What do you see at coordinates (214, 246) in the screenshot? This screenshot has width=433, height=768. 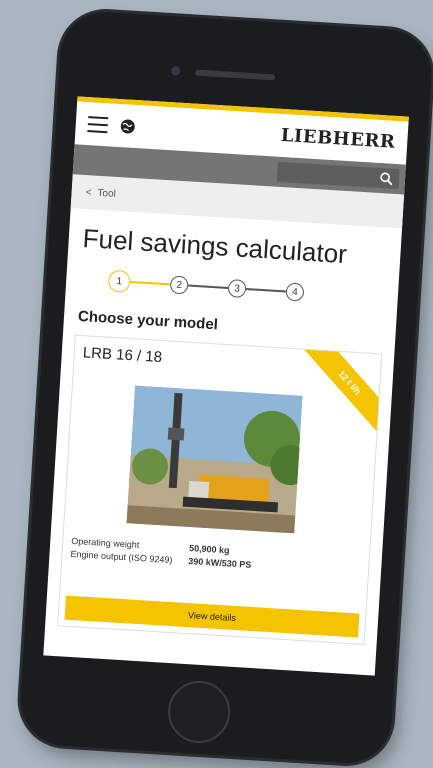 I see `page-title: Fuel savings calculator` at bounding box center [214, 246].